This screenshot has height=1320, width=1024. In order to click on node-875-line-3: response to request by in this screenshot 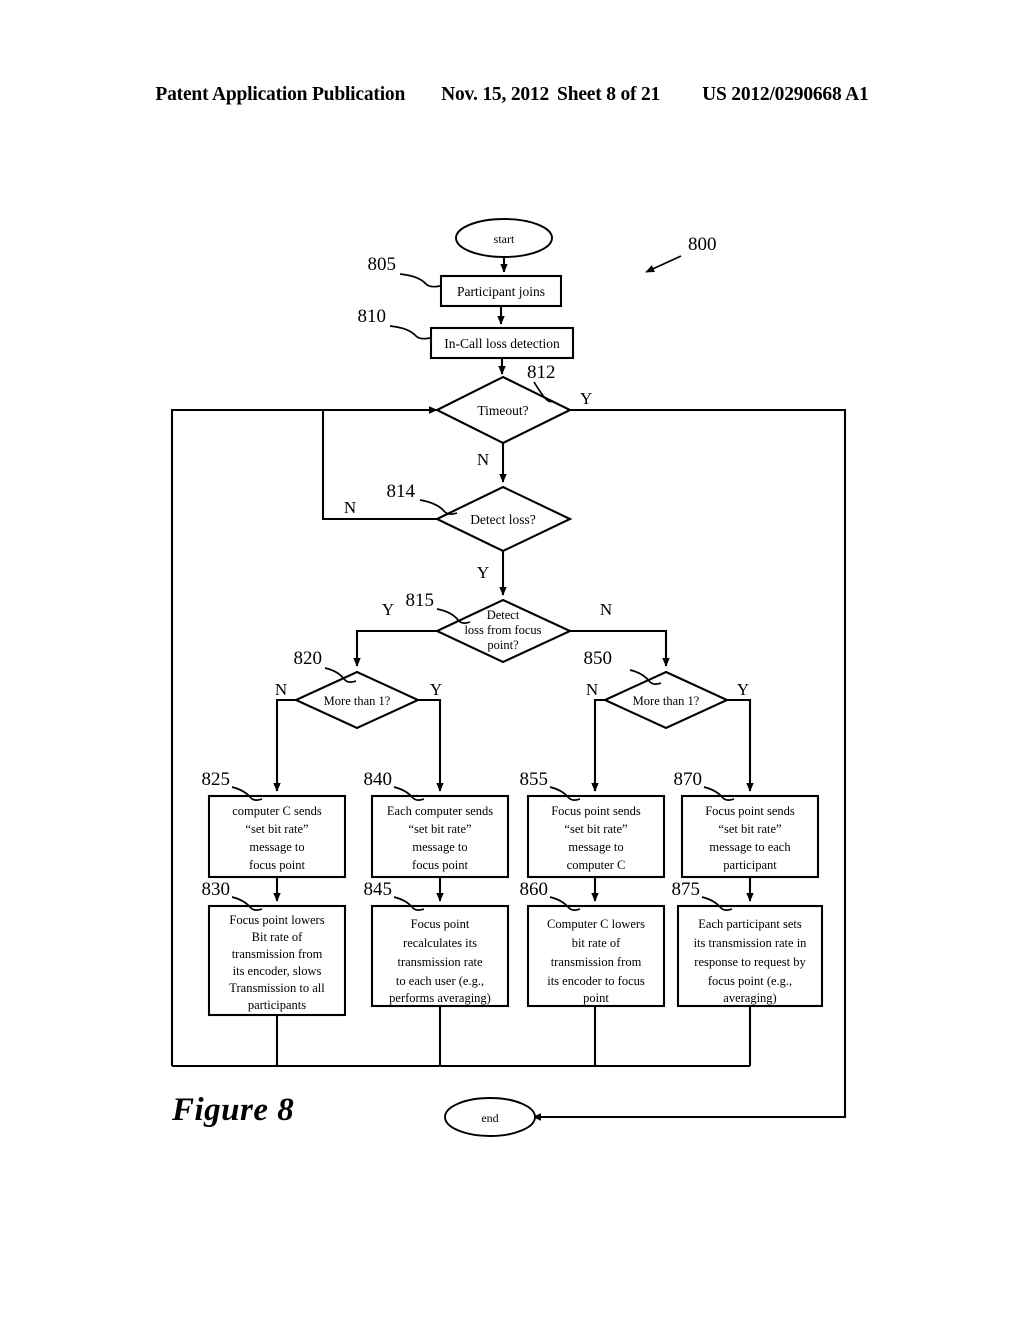, I will do `click(750, 962)`.